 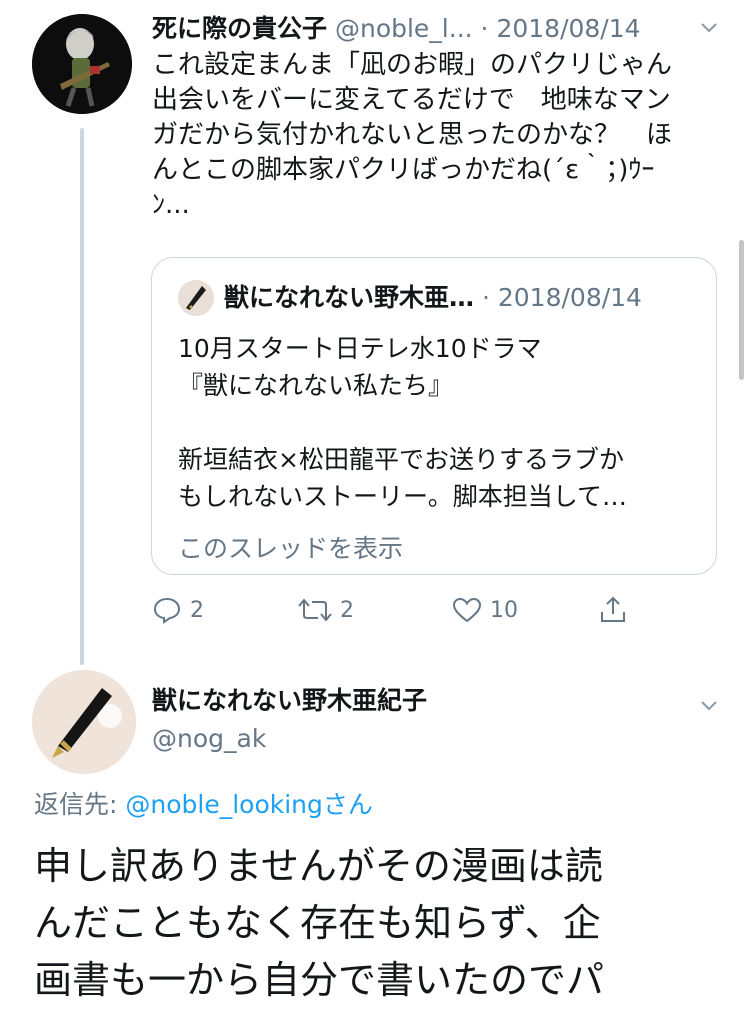 I want to click on quote-date: 2018/08/14, so click(x=569, y=297).